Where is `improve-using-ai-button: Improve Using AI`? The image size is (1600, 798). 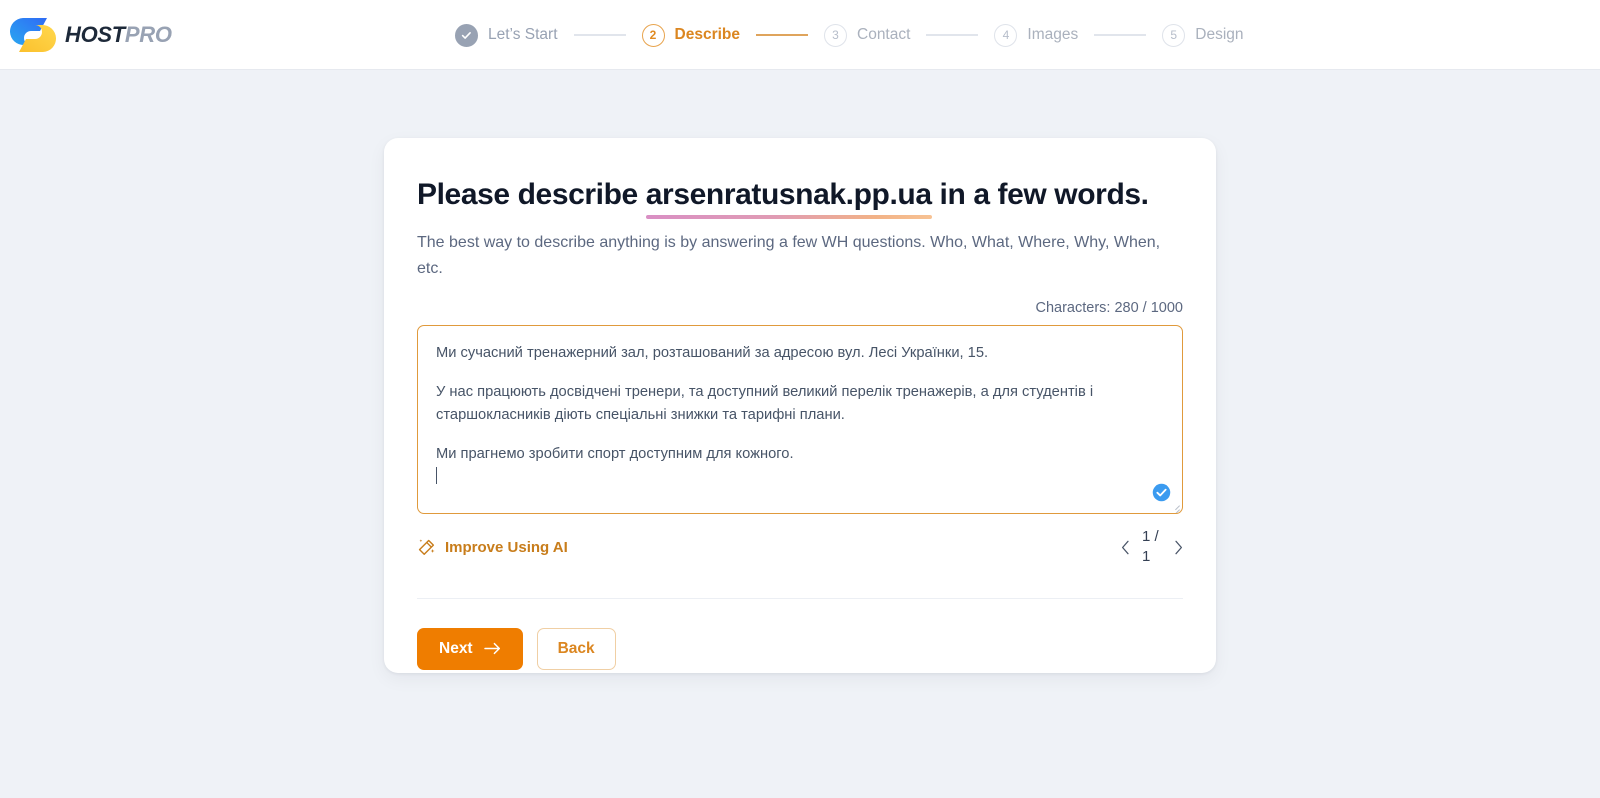 improve-using-ai-button: Improve Using AI is located at coordinates (492, 547).